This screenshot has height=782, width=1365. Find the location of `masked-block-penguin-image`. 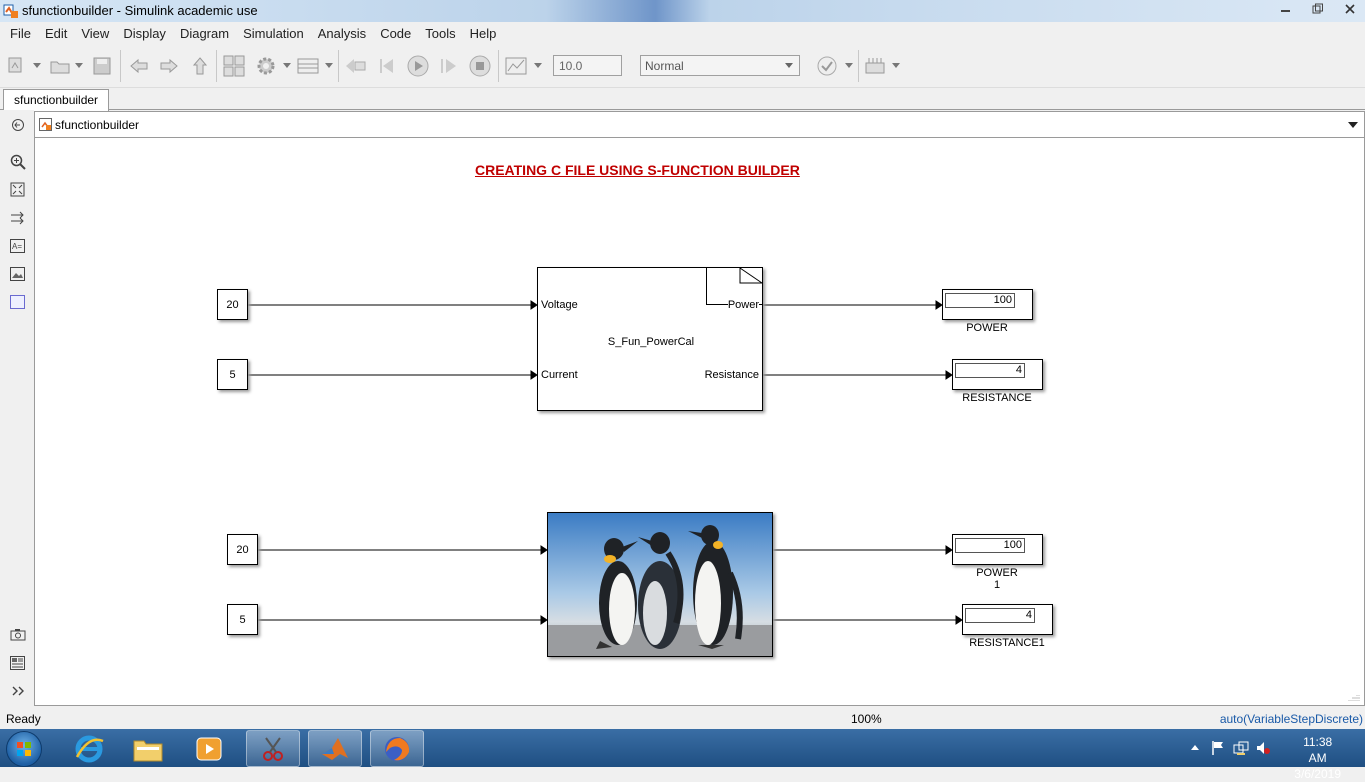

masked-block-penguin-image is located at coordinates (660, 584).